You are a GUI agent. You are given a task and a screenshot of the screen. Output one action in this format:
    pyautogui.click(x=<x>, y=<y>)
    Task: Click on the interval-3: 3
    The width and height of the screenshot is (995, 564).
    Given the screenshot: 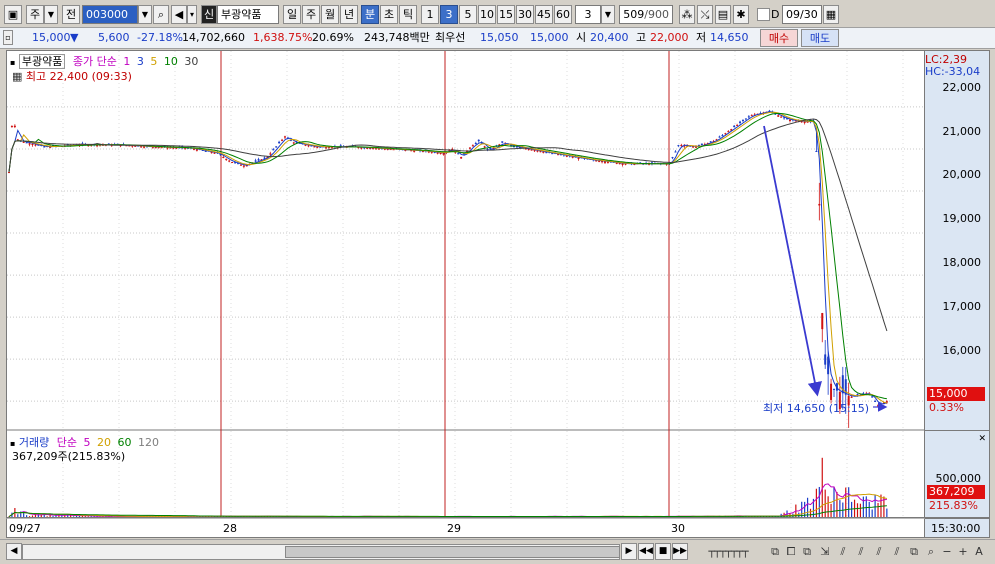 What is the action you would take?
    pyautogui.click(x=449, y=14)
    